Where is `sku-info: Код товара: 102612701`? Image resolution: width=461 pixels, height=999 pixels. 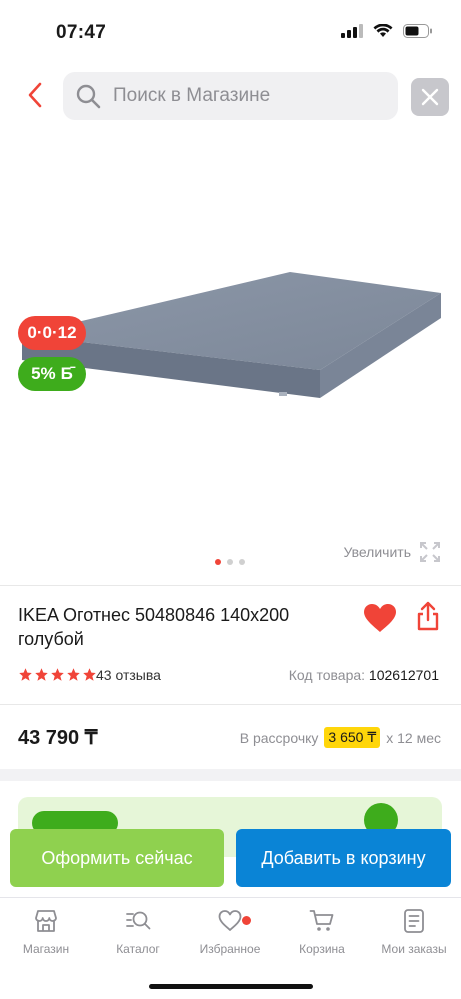 sku-info: Код товара: 102612701 is located at coordinates (364, 675).